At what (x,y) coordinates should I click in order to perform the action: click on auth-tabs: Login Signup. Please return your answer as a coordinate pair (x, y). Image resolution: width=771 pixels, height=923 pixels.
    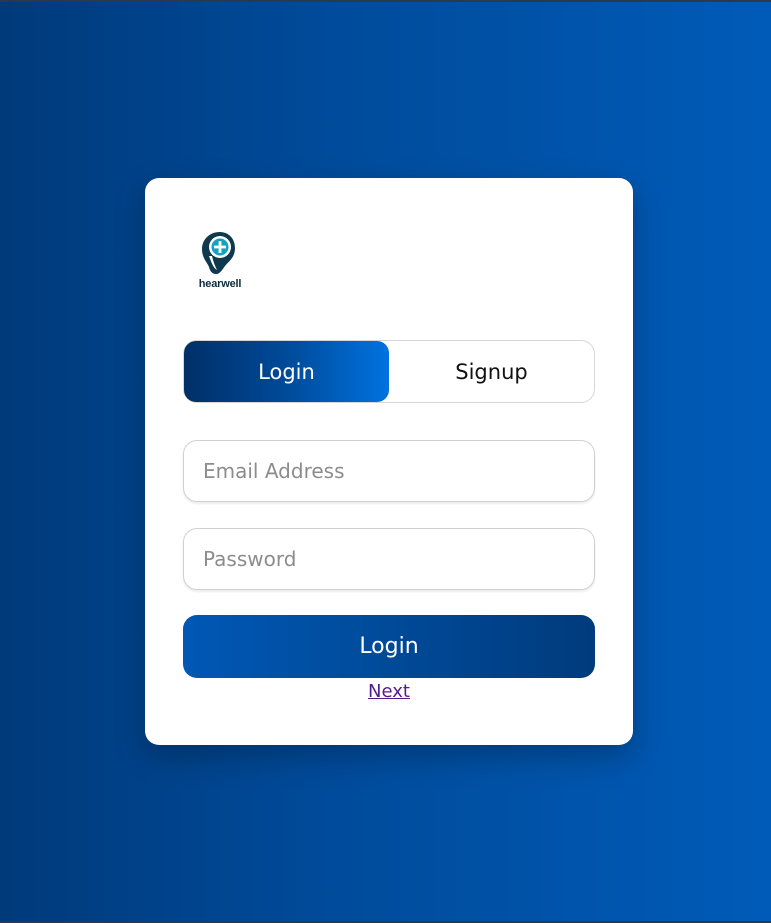
    Looking at the image, I should click on (389, 371).